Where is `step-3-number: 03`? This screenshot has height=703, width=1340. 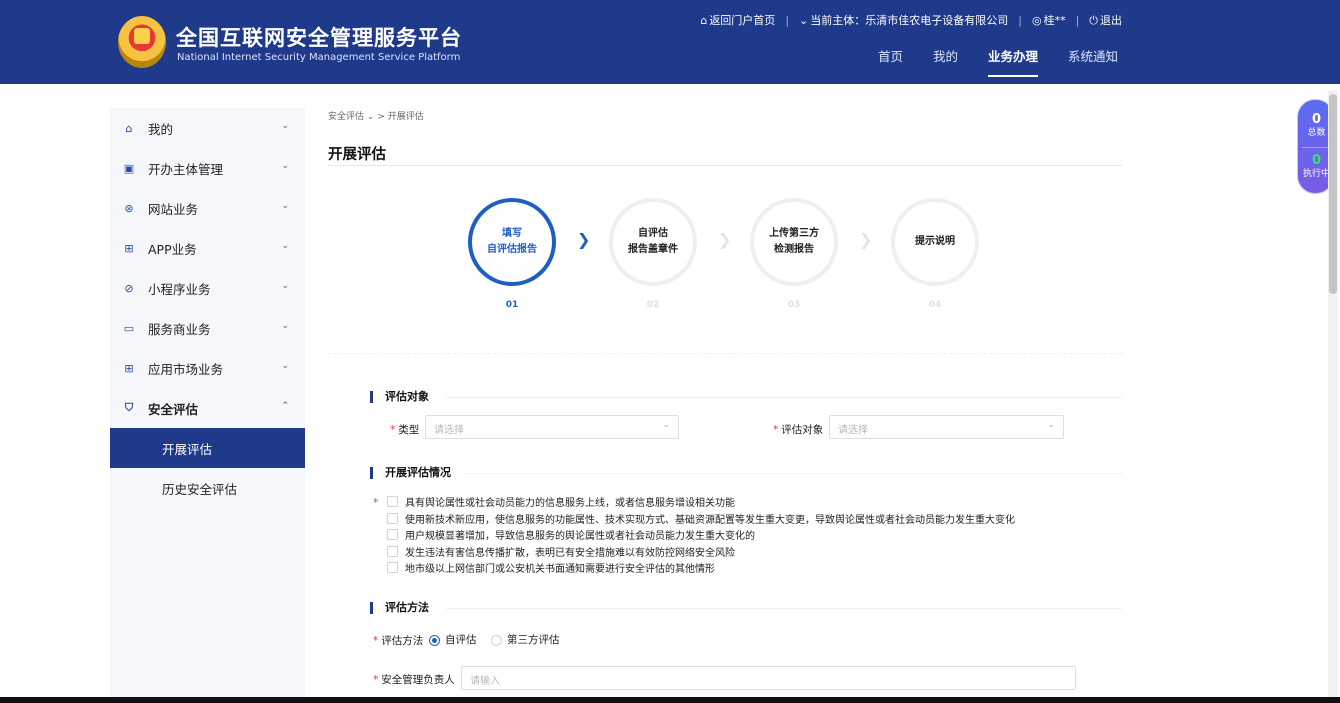
step-3-number: 03 is located at coordinates (794, 305).